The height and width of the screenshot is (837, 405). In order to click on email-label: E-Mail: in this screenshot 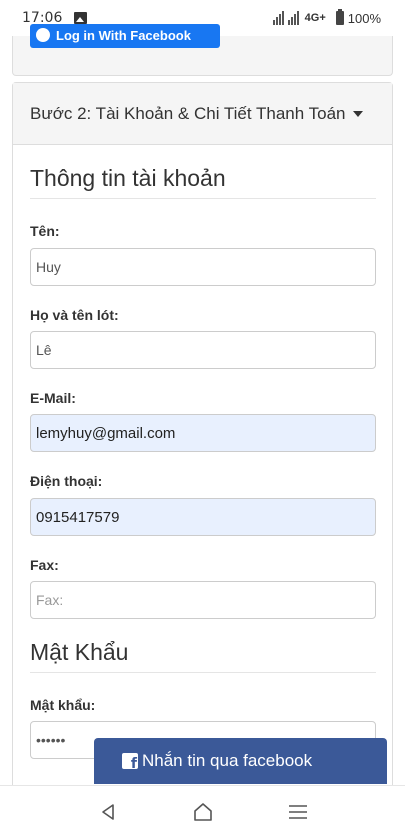, I will do `click(53, 398)`.